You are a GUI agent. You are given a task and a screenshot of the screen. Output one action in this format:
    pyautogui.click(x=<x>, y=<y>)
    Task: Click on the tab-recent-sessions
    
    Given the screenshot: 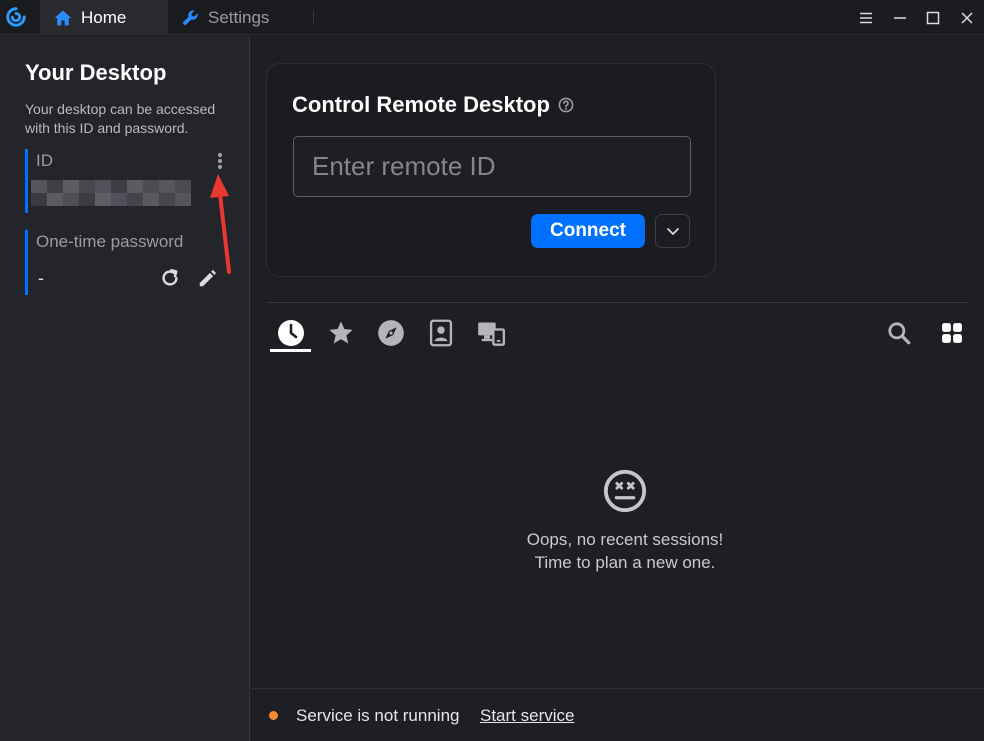 What is the action you would take?
    pyautogui.click(x=291, y=333)
    